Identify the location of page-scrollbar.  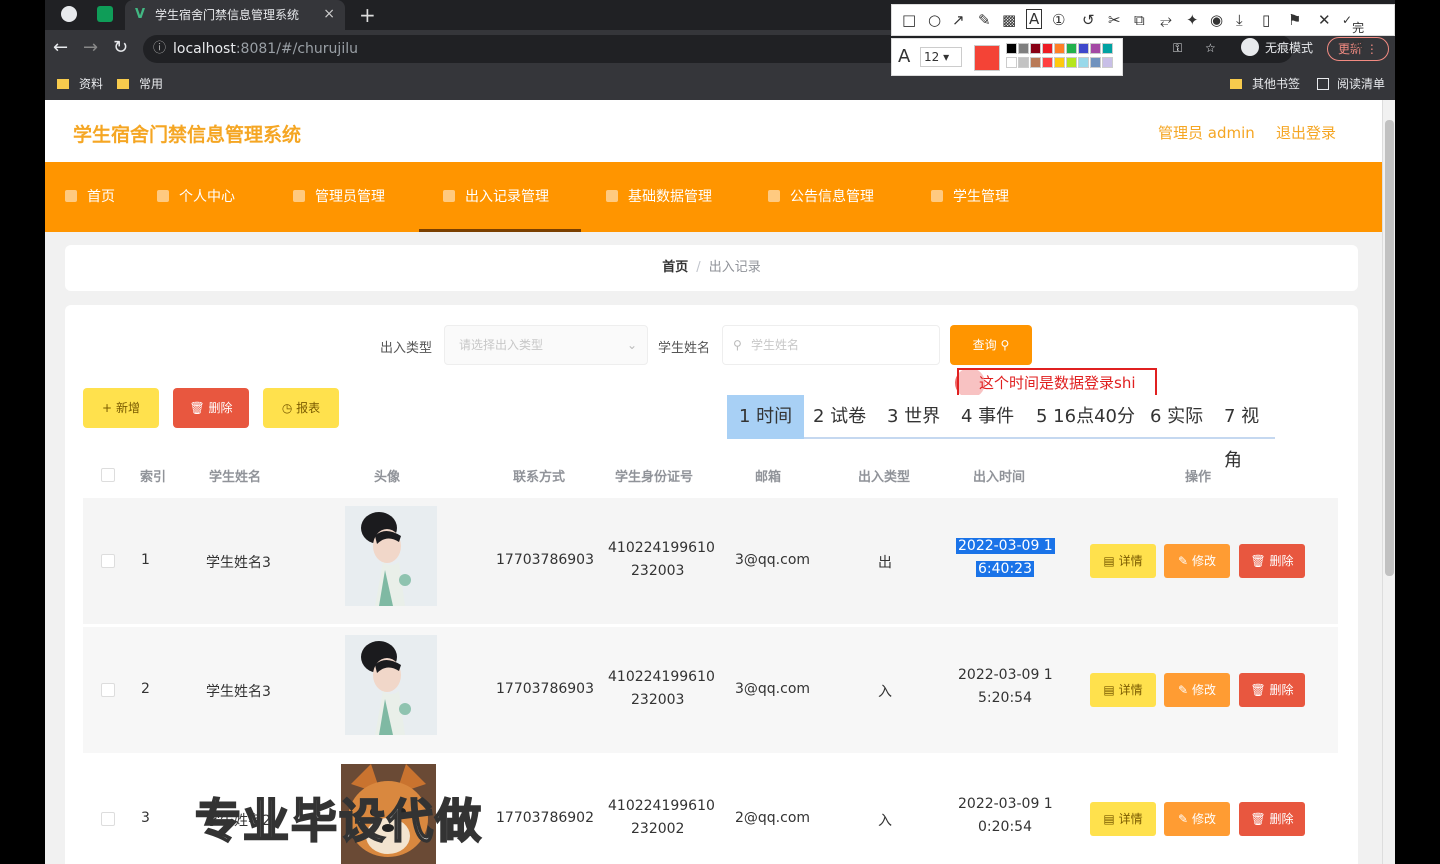
(1388, 482).